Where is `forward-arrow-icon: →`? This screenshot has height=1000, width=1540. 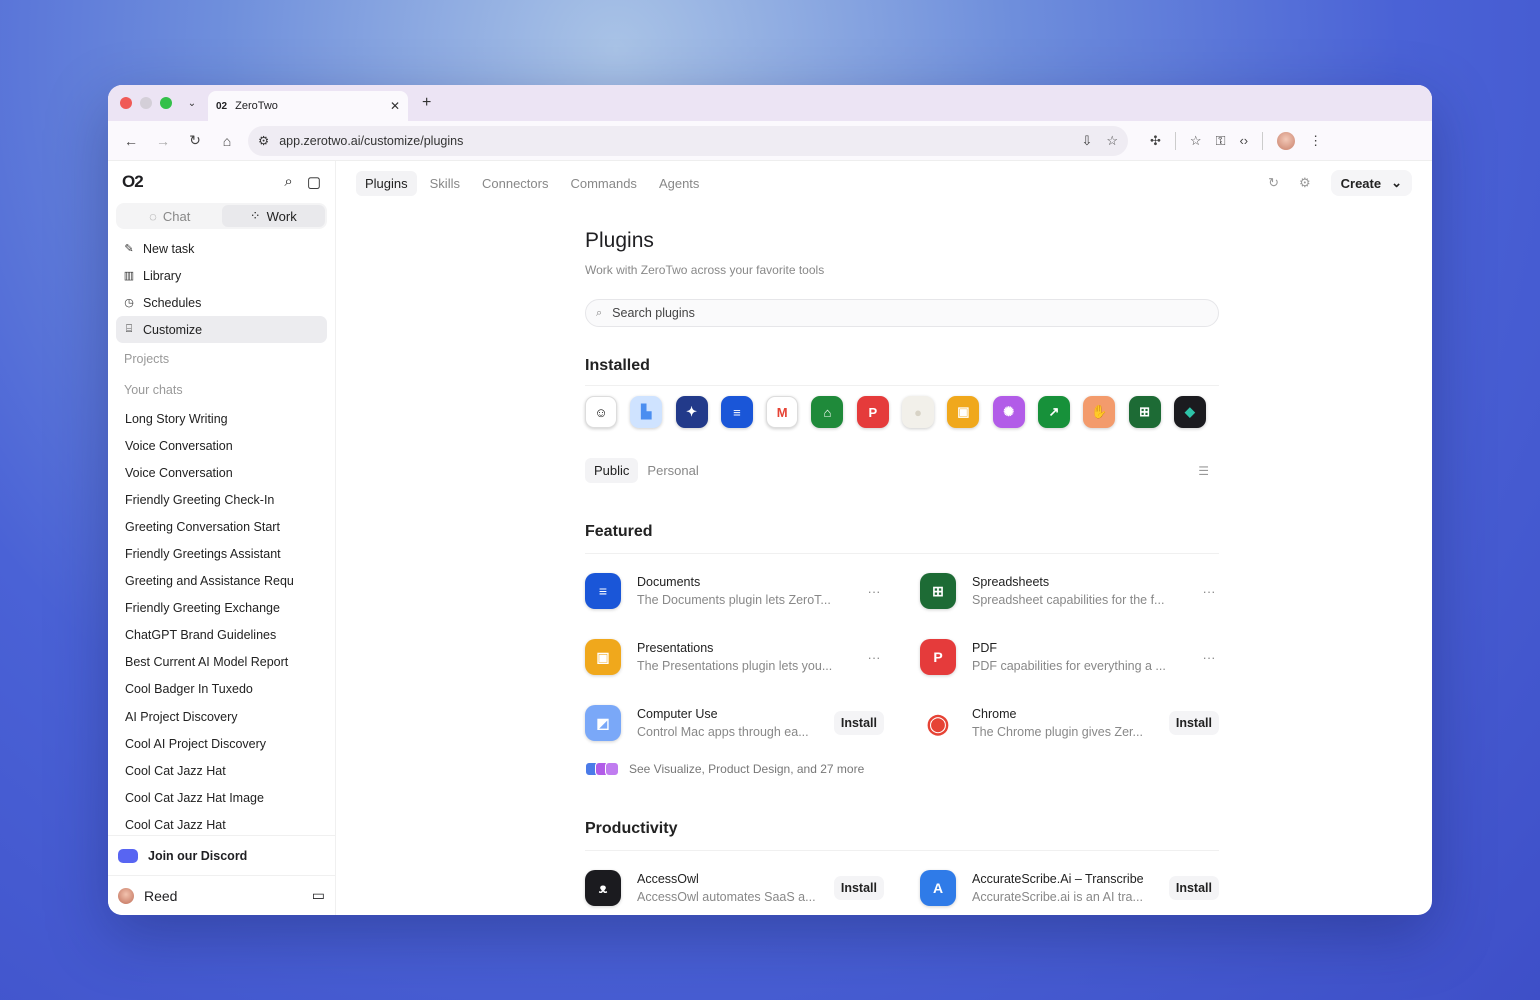
forward-arrow-icon: → is located at coordinates (163, 141).